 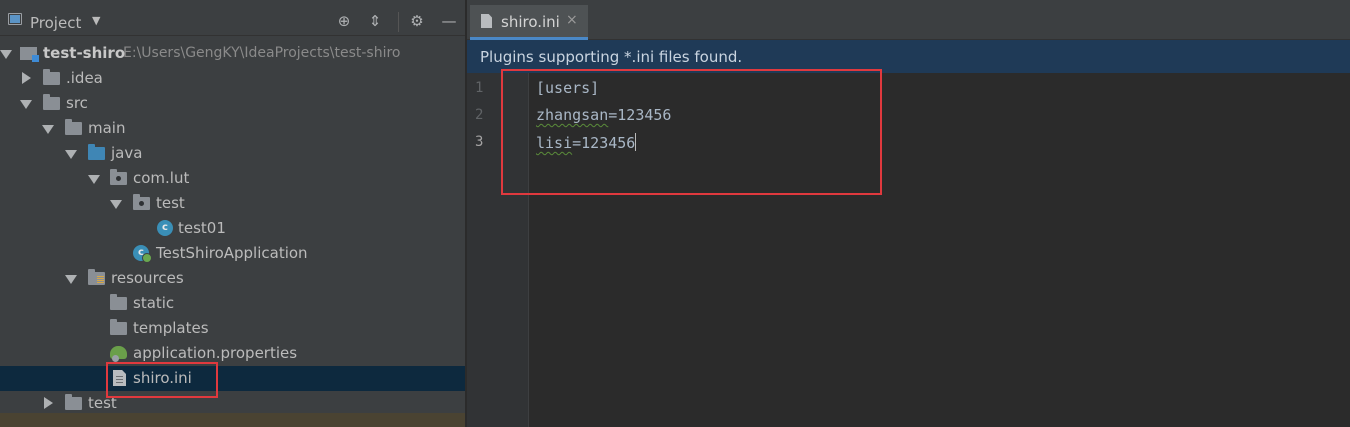 What do you see at coordinates (142, 254) in the screenshot?
I see `spring-class-icon: c` at bounding box center [142, 254].